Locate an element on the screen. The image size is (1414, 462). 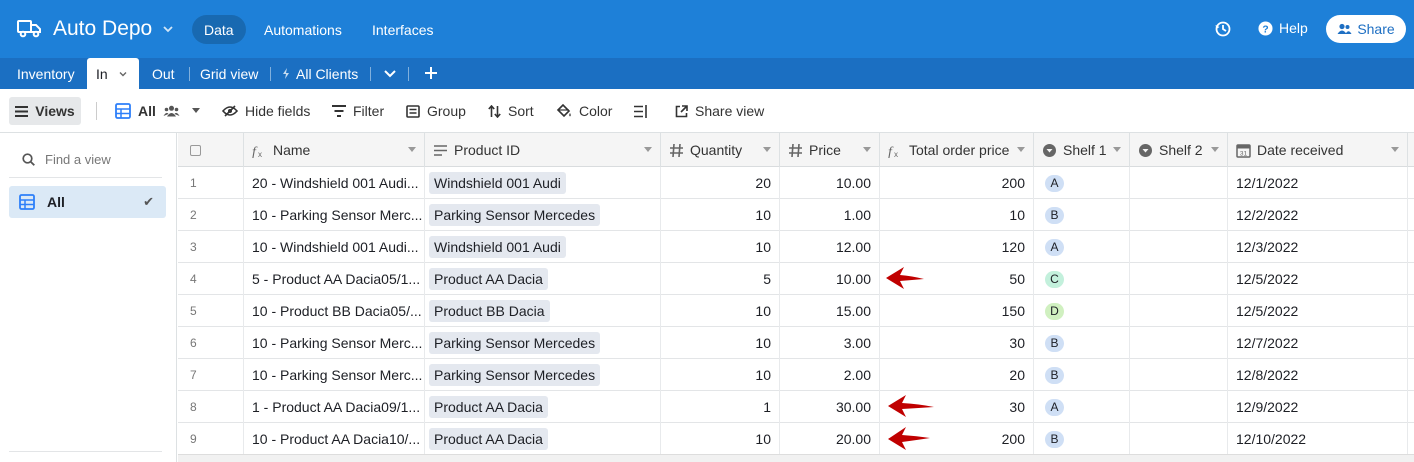
nav-interfaces: Interfaces is located at coordinates (402, 29).